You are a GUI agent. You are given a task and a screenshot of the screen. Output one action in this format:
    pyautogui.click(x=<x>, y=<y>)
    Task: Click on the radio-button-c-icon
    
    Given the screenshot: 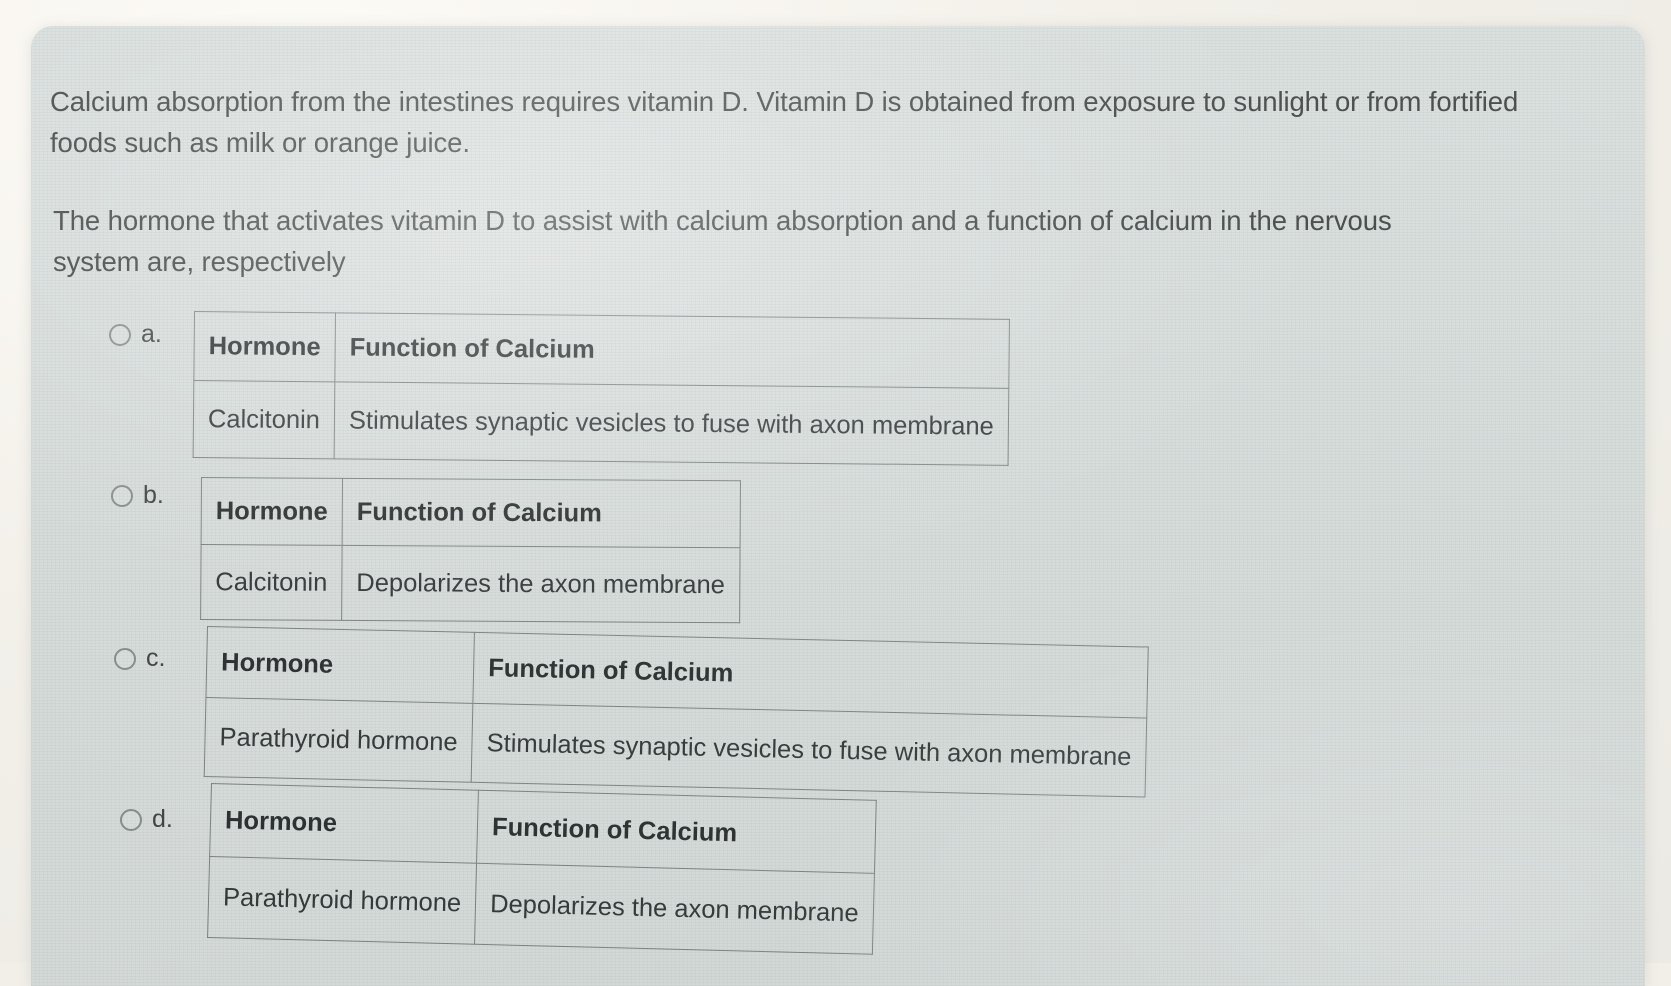 What is the action you would take?
    pyautogui.click(x=125, y=658)
    